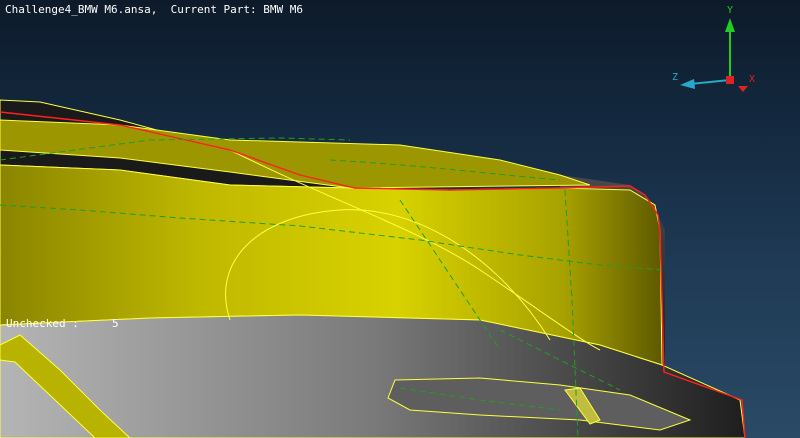  What do you see at coordinates (714, 55) in the screenshot?
I see `axis-triad-graphic` at bounding box center [714, 55].